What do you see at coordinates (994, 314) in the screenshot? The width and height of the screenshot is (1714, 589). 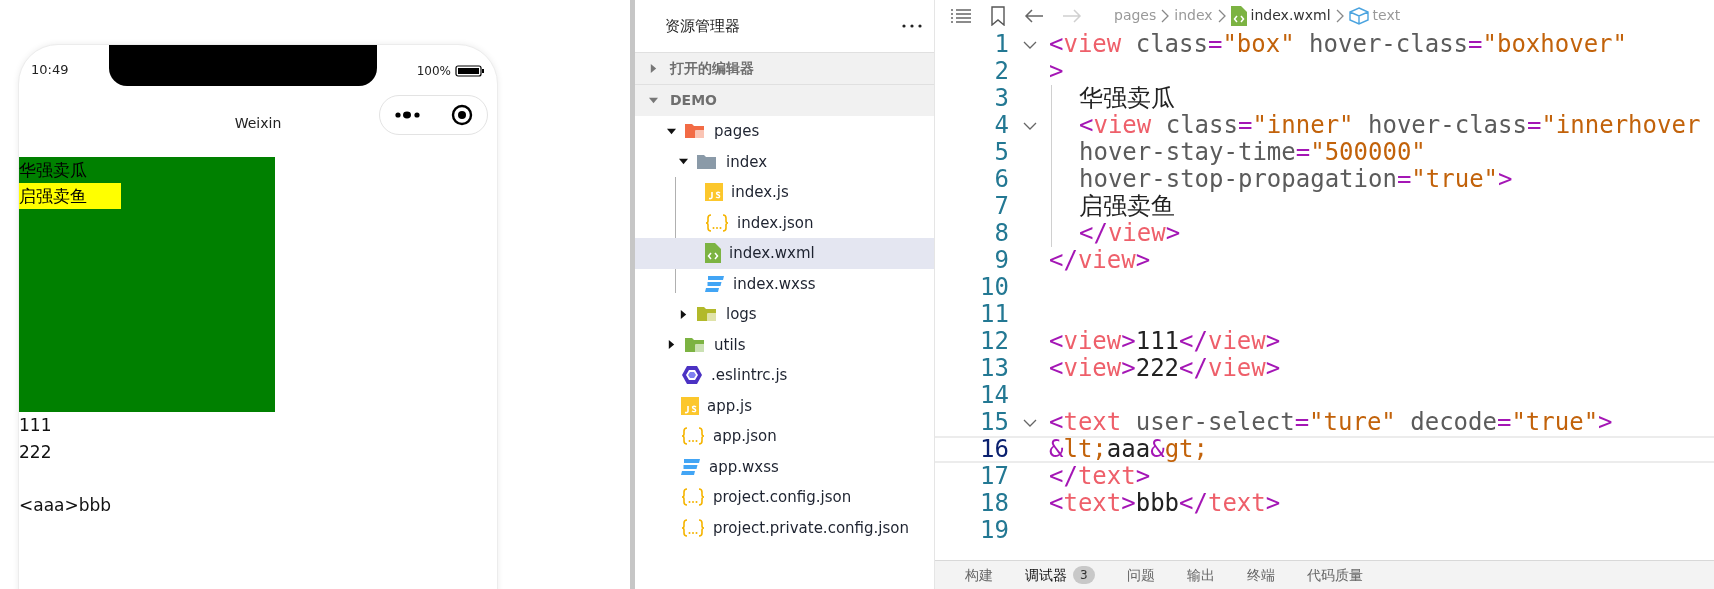 I see `line-number: 11` at bounding box center [994, 314].